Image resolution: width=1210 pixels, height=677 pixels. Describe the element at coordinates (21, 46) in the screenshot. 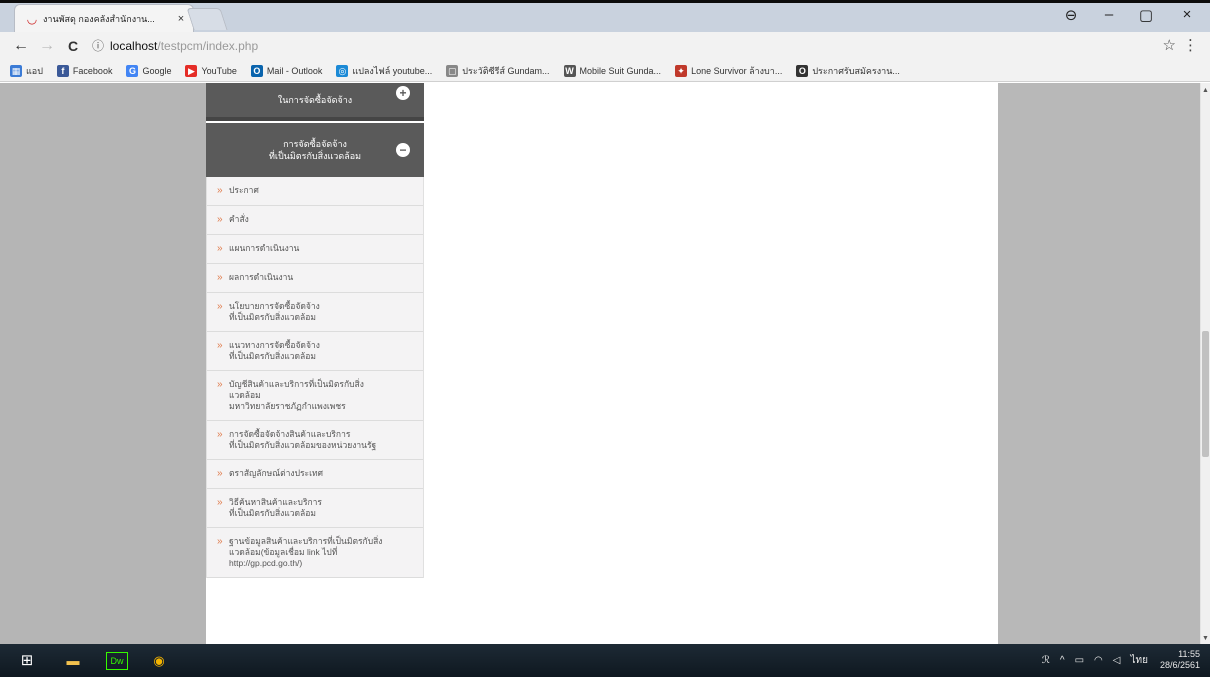

I see `back-button: ←` at that location.